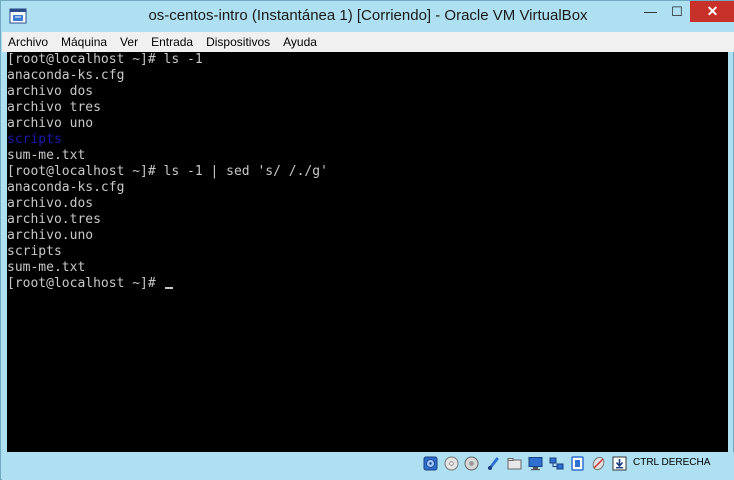 The width and height of the screenshot is (734, 480). What do you see at coordinates (368, 466) in the screenshot?
I see `status-bar: CTRL DERECHA` at bounding box center [368, 466].